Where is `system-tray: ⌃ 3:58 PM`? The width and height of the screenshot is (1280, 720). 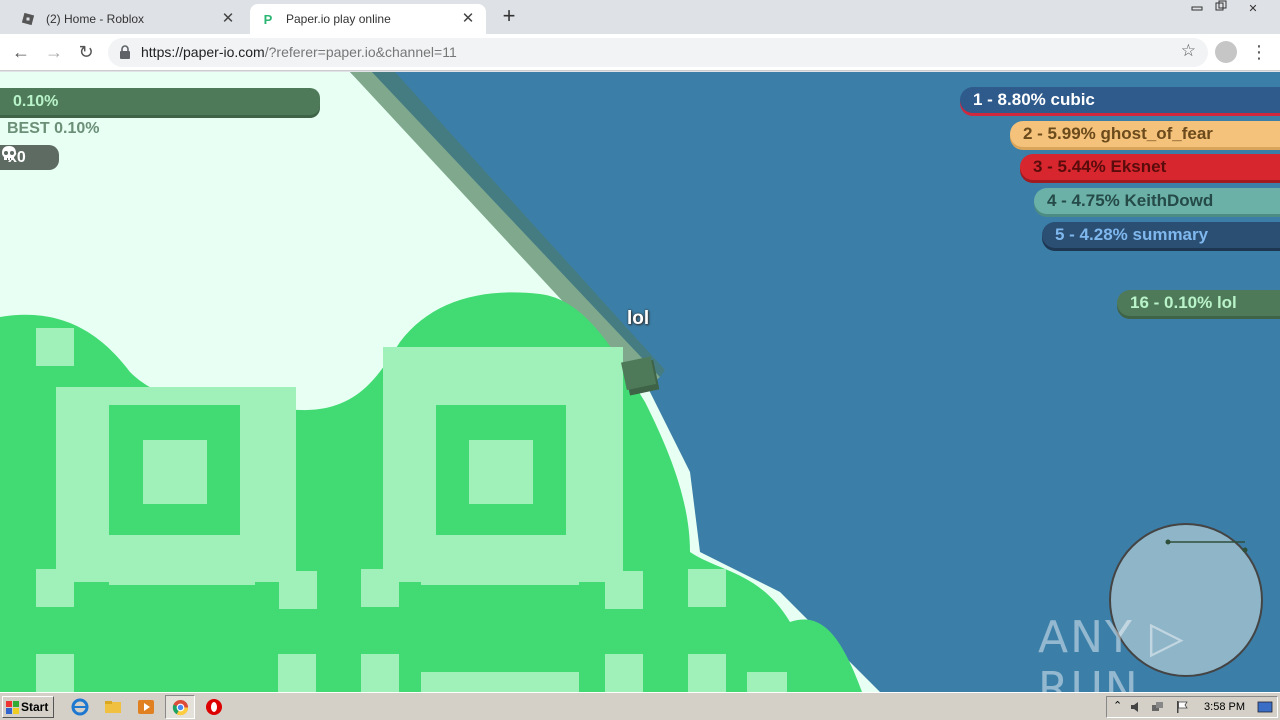
system-tray: ⌃ 3:58 PM is located at coordinates (1192, 707).